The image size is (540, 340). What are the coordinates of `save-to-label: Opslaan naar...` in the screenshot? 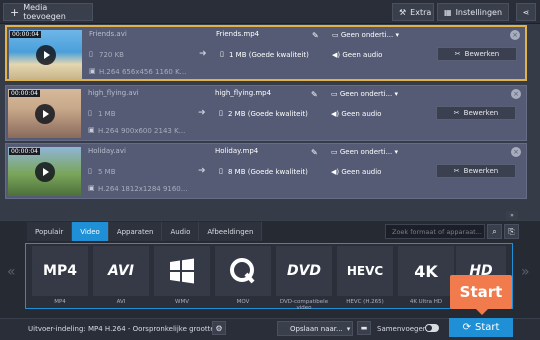 It's located at (316, 328).